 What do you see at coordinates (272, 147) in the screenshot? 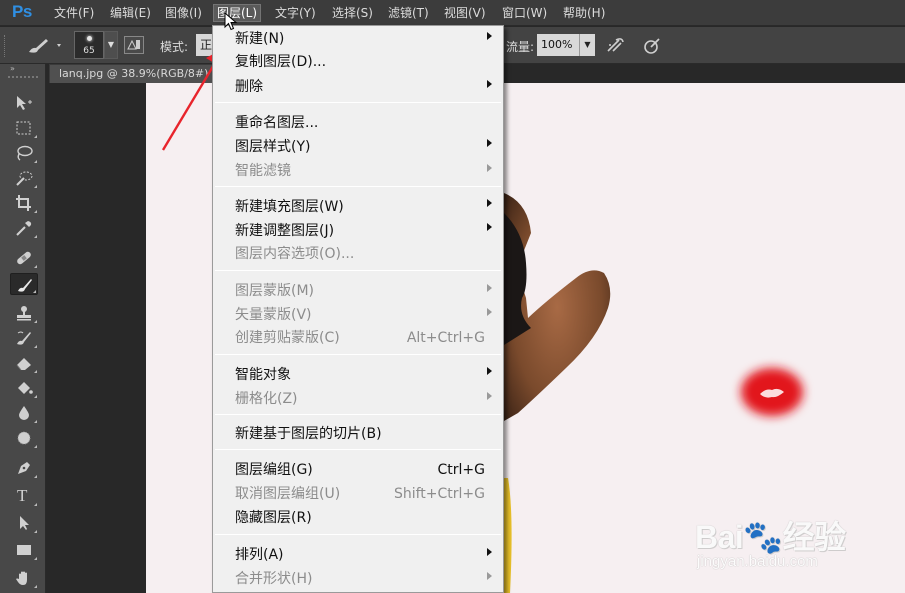
I see `menu-item-layer-style: 图层样式(Y)` at bounding box center [272, 147].